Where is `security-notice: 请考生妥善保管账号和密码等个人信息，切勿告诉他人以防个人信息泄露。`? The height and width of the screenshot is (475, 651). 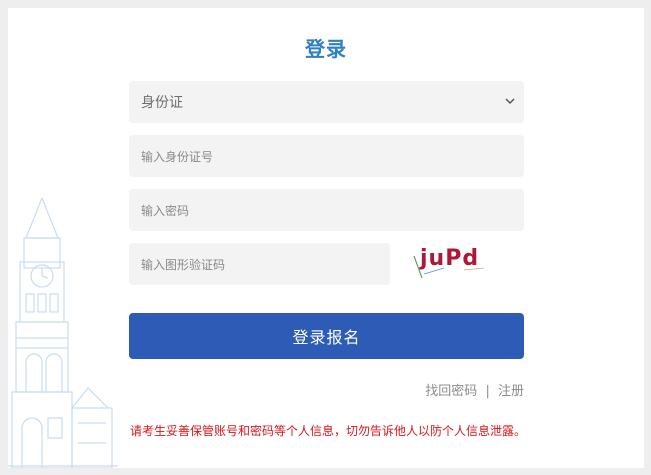
security-notice: 请考生妥善保管账号和密码等个人信息，切勿告诉他人以防个人信息泄露。 is located at coordinates (328, 431).